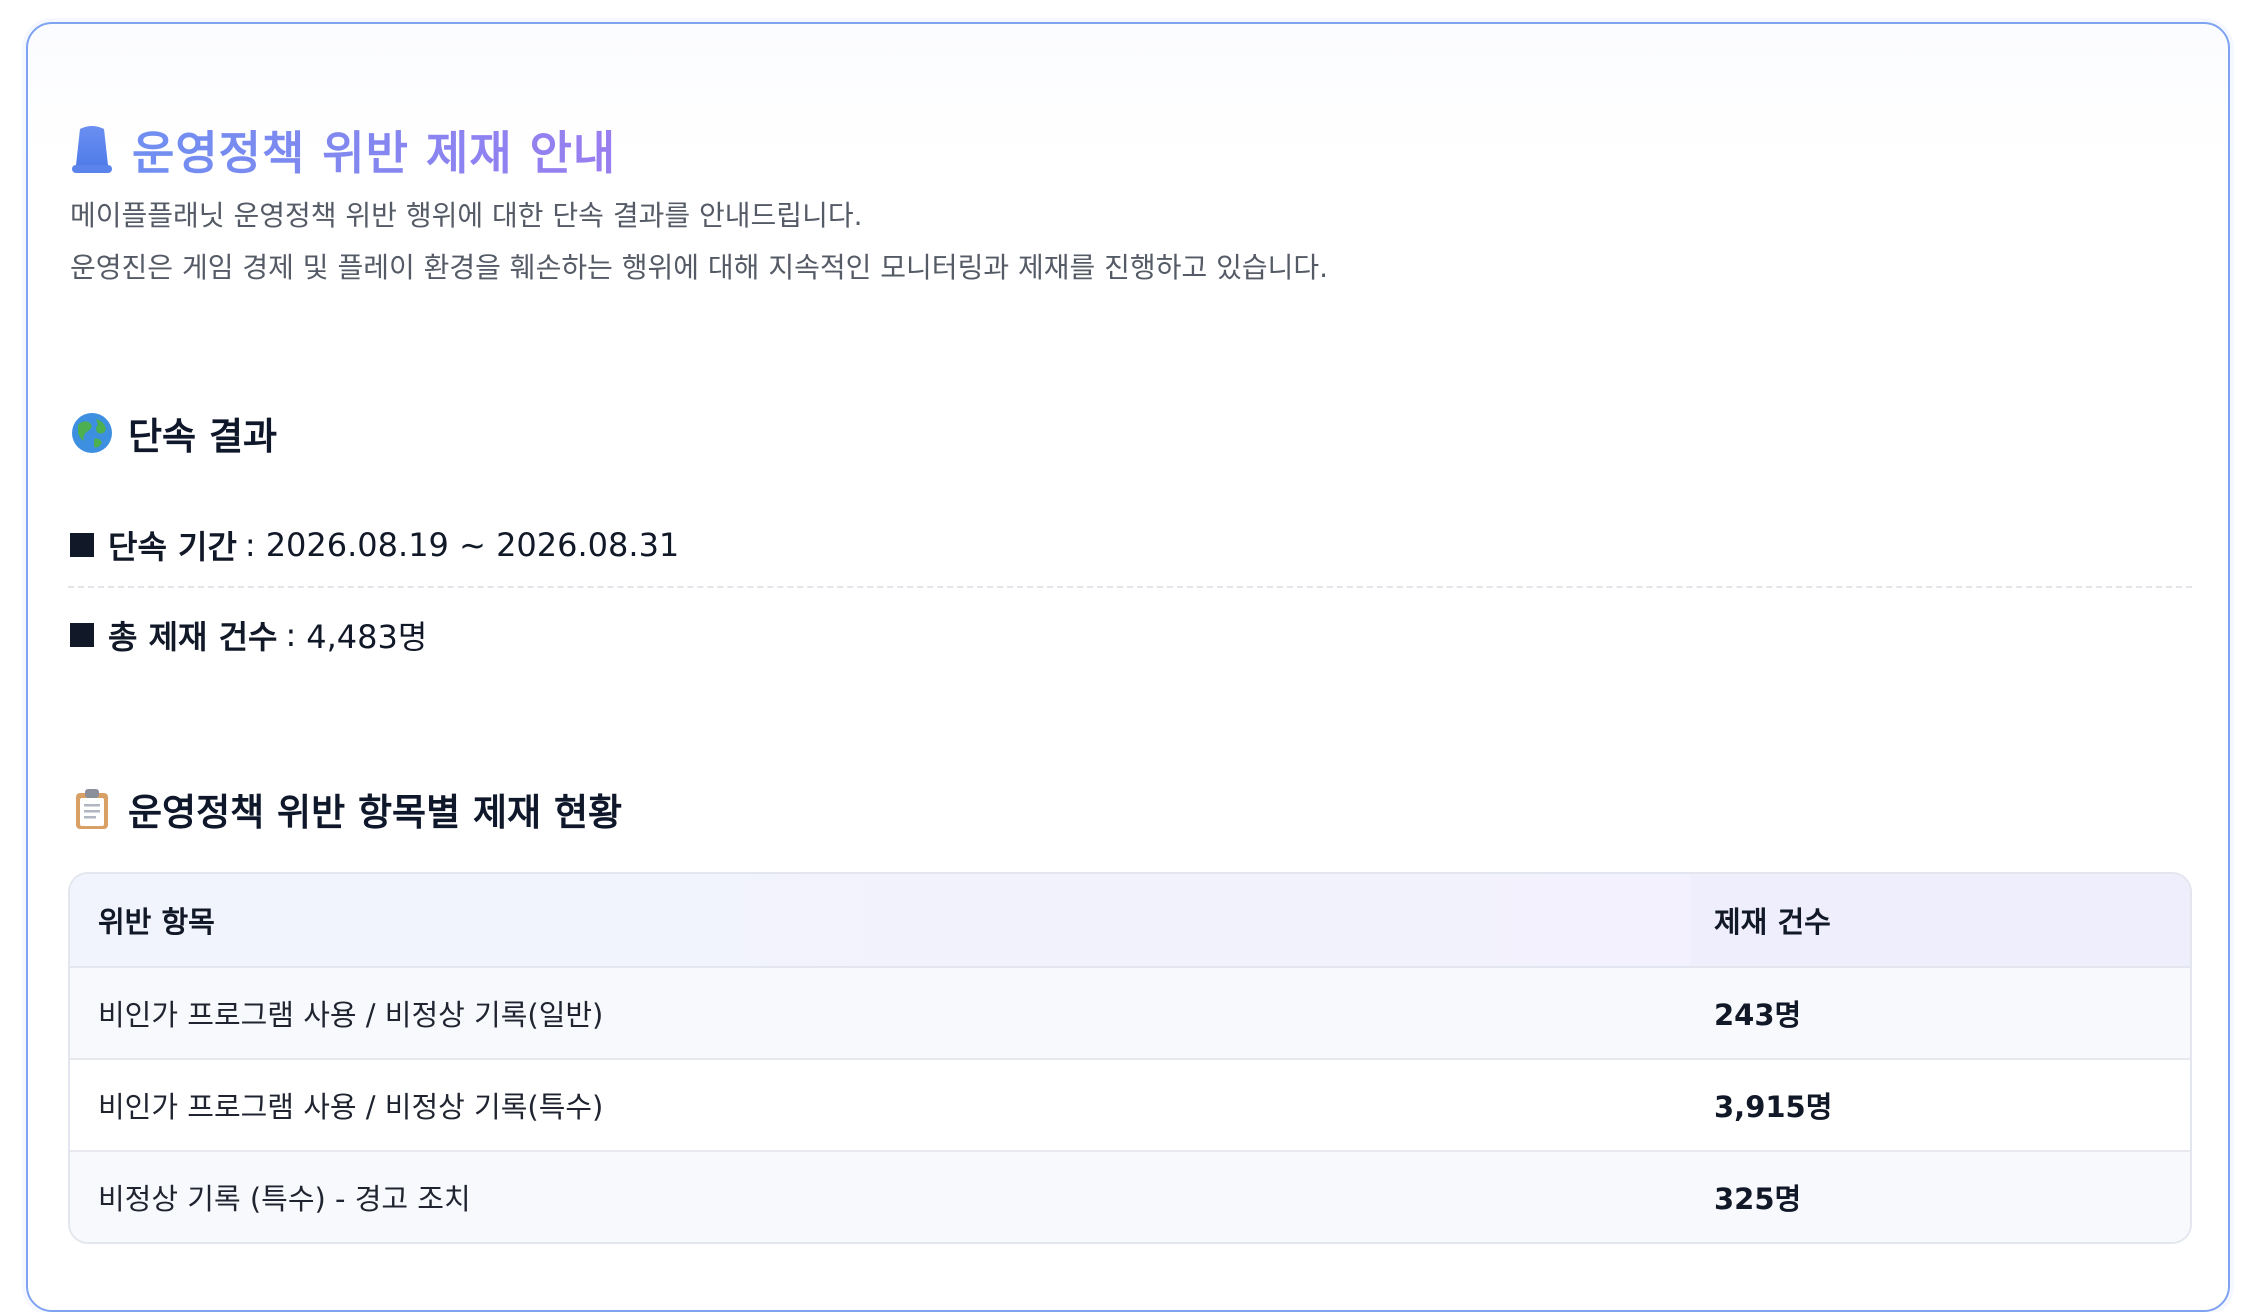 The height and width of the screenshot is (1312, 2260). I want to click on total-label: 총 제재 건수, so click(193, 637).